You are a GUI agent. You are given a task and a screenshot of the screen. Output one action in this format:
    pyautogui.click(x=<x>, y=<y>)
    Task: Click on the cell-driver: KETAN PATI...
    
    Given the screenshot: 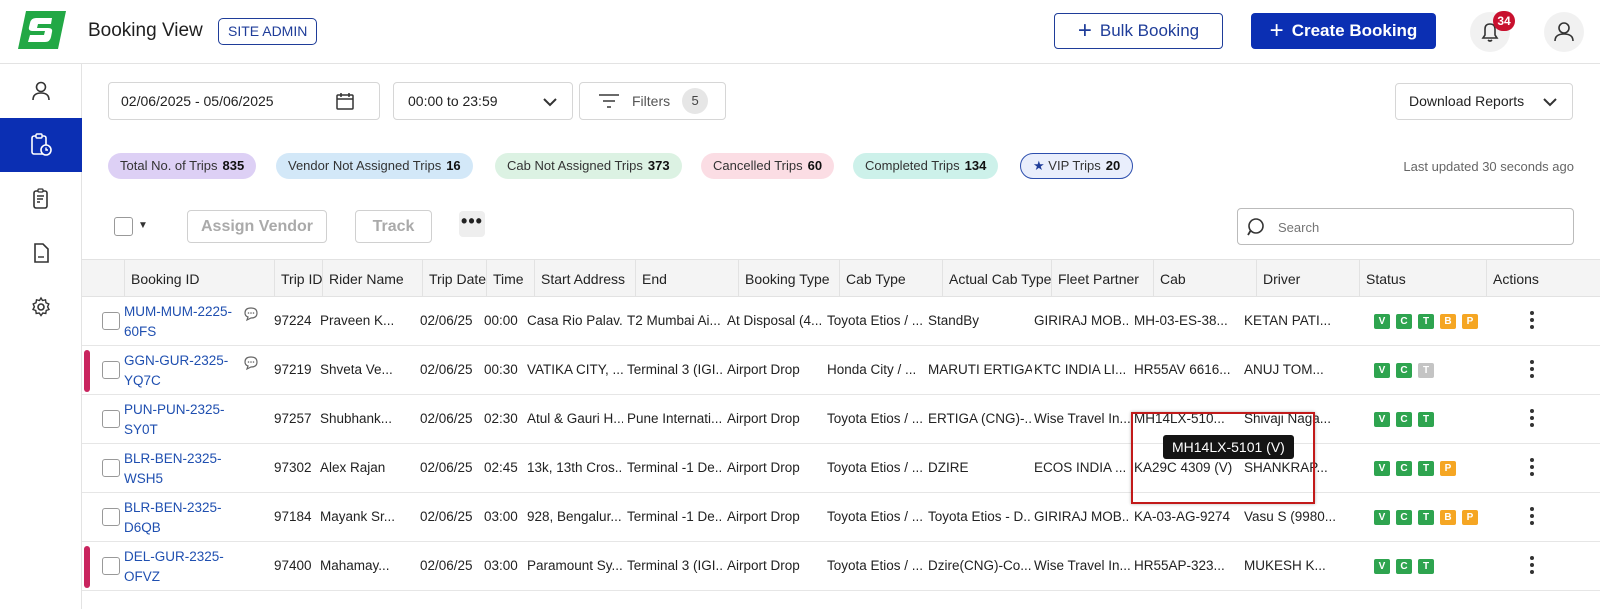 What is the action you would take?
    pyautogui.click(x=1288, y=320)
    